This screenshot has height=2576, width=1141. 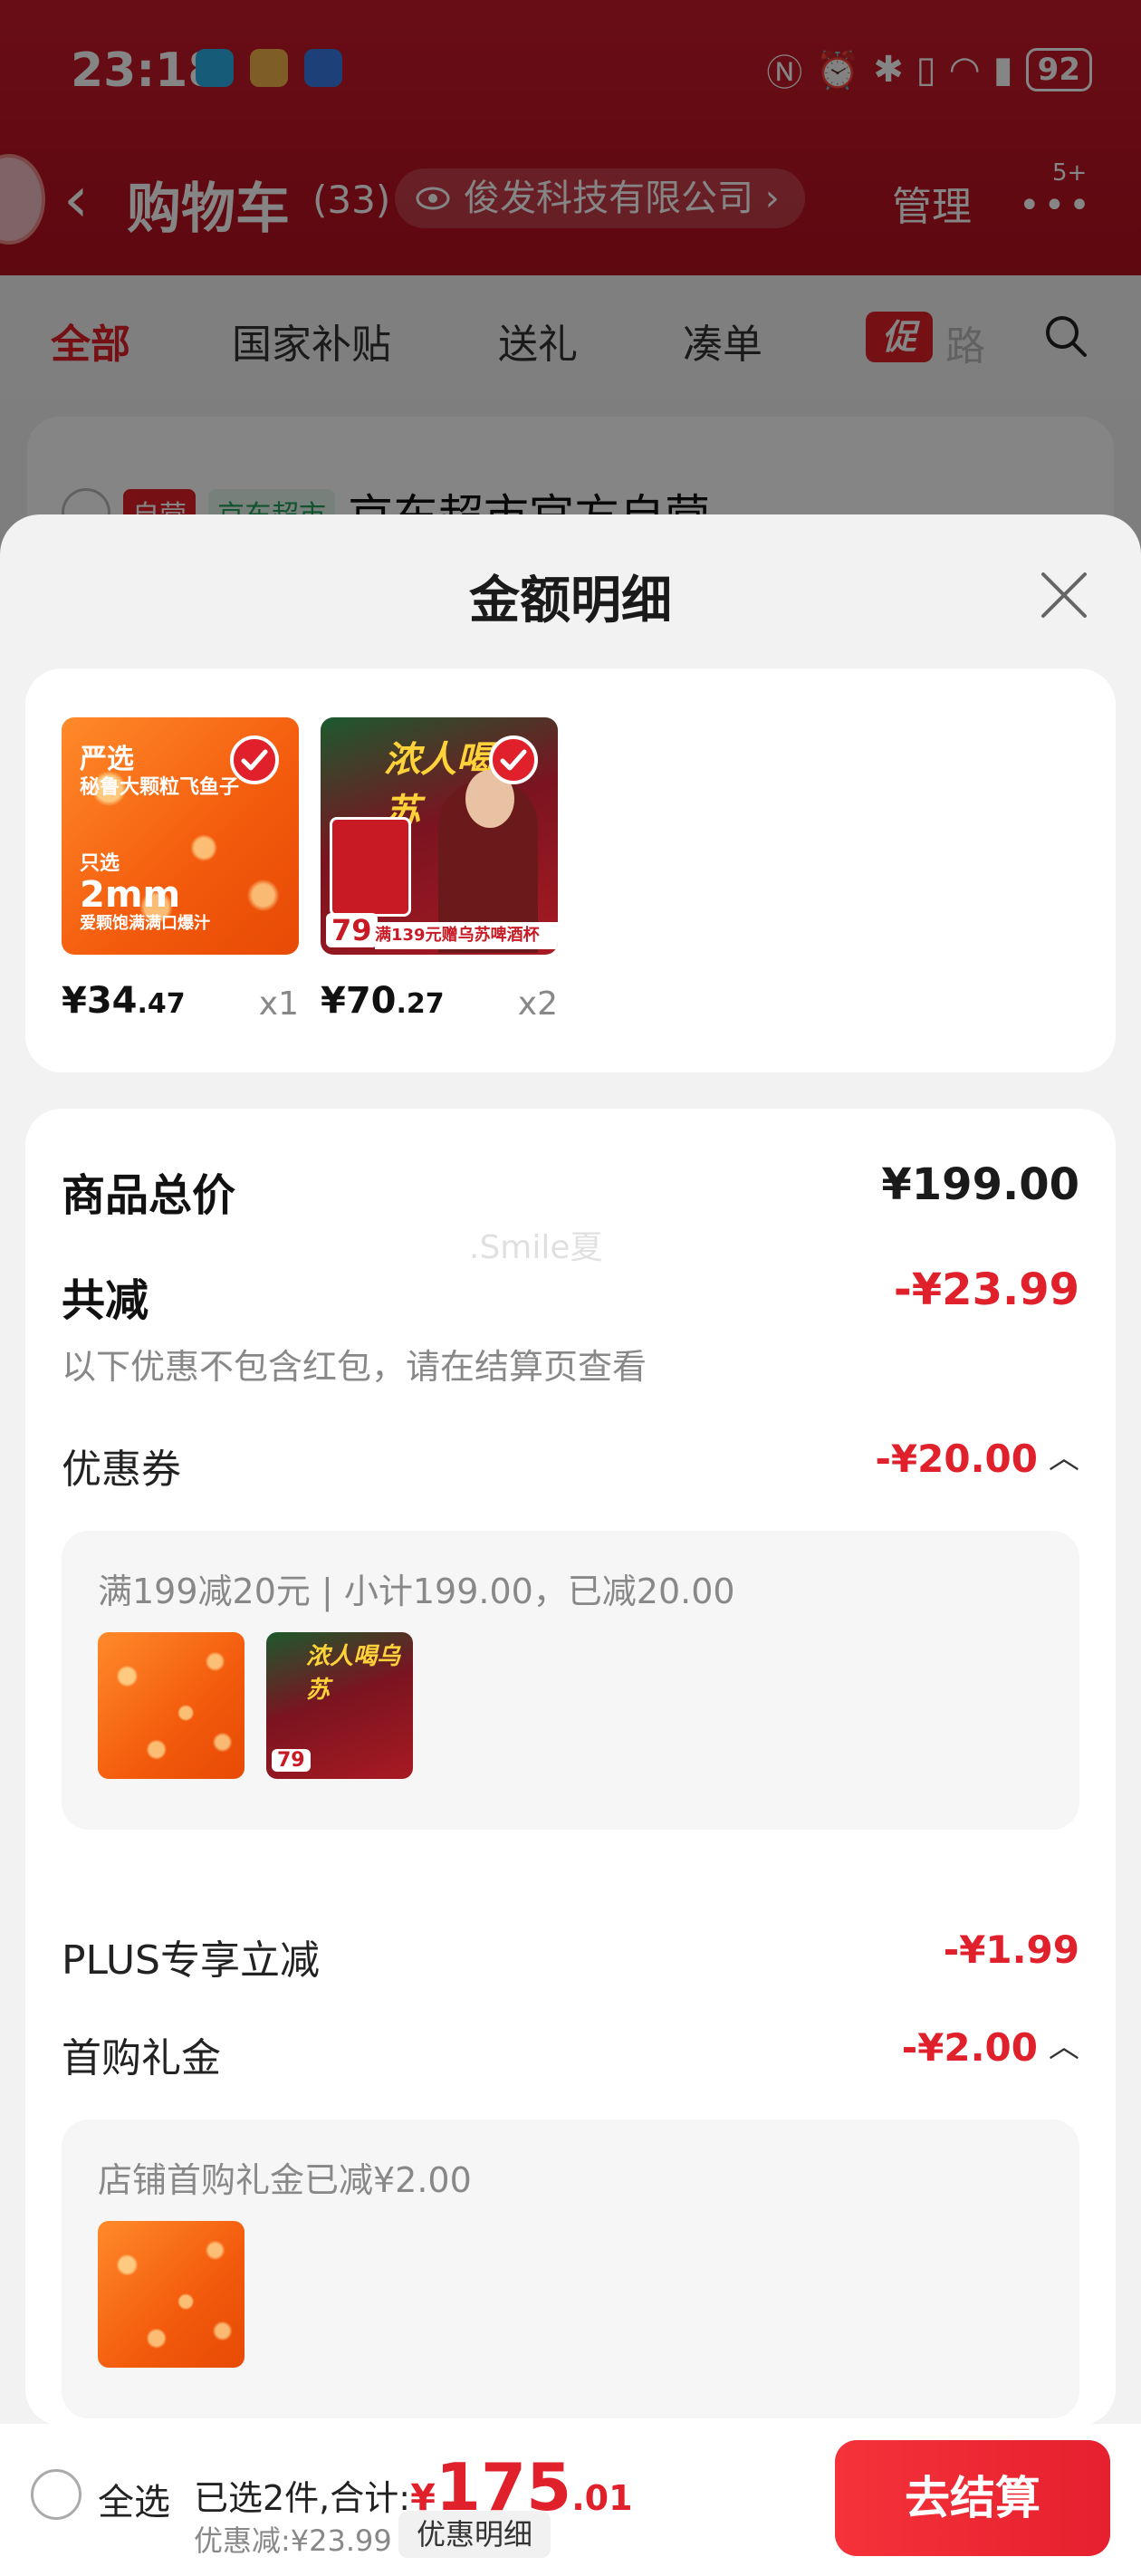 I want to click on product-price: ¥34.47, so click(x=124, y=1001).